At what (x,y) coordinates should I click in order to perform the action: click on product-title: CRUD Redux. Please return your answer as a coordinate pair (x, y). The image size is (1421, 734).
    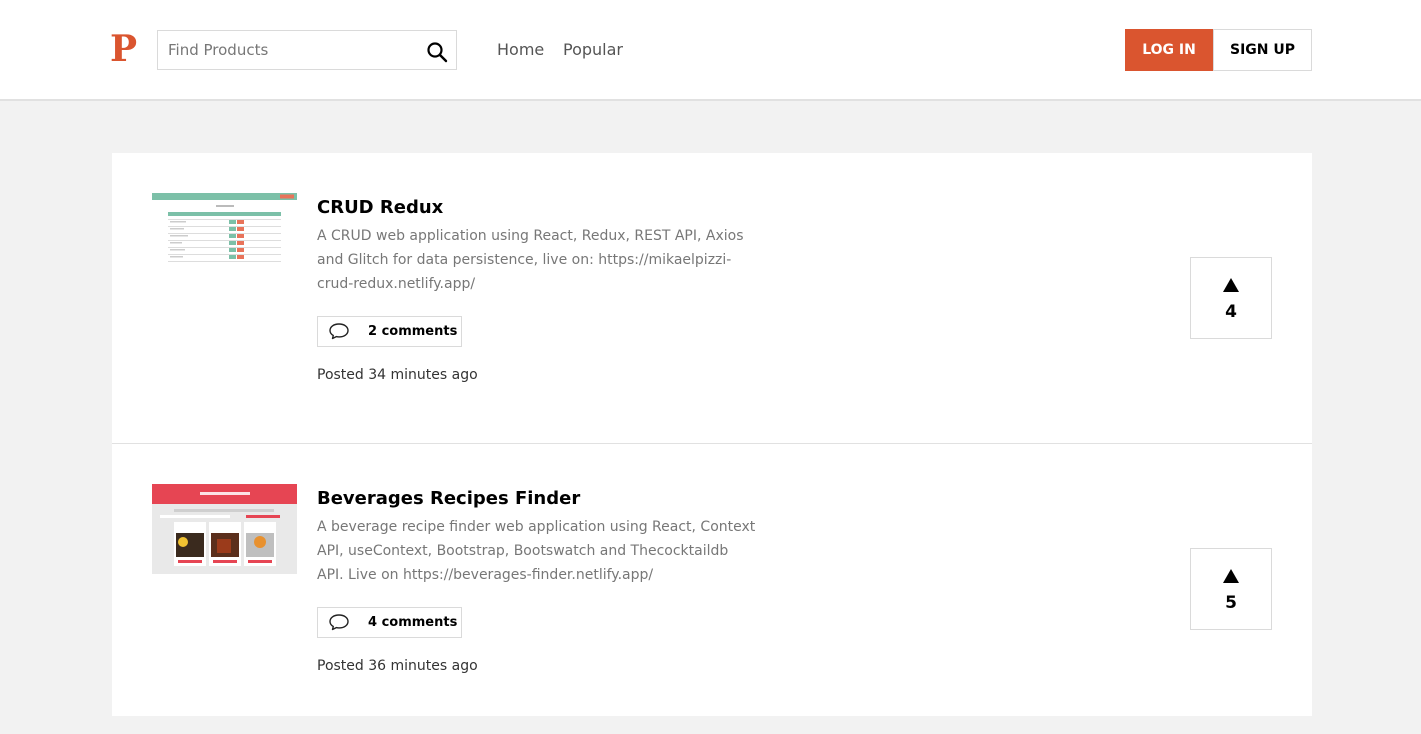
    Looking at the image, I should click on (380, 208).